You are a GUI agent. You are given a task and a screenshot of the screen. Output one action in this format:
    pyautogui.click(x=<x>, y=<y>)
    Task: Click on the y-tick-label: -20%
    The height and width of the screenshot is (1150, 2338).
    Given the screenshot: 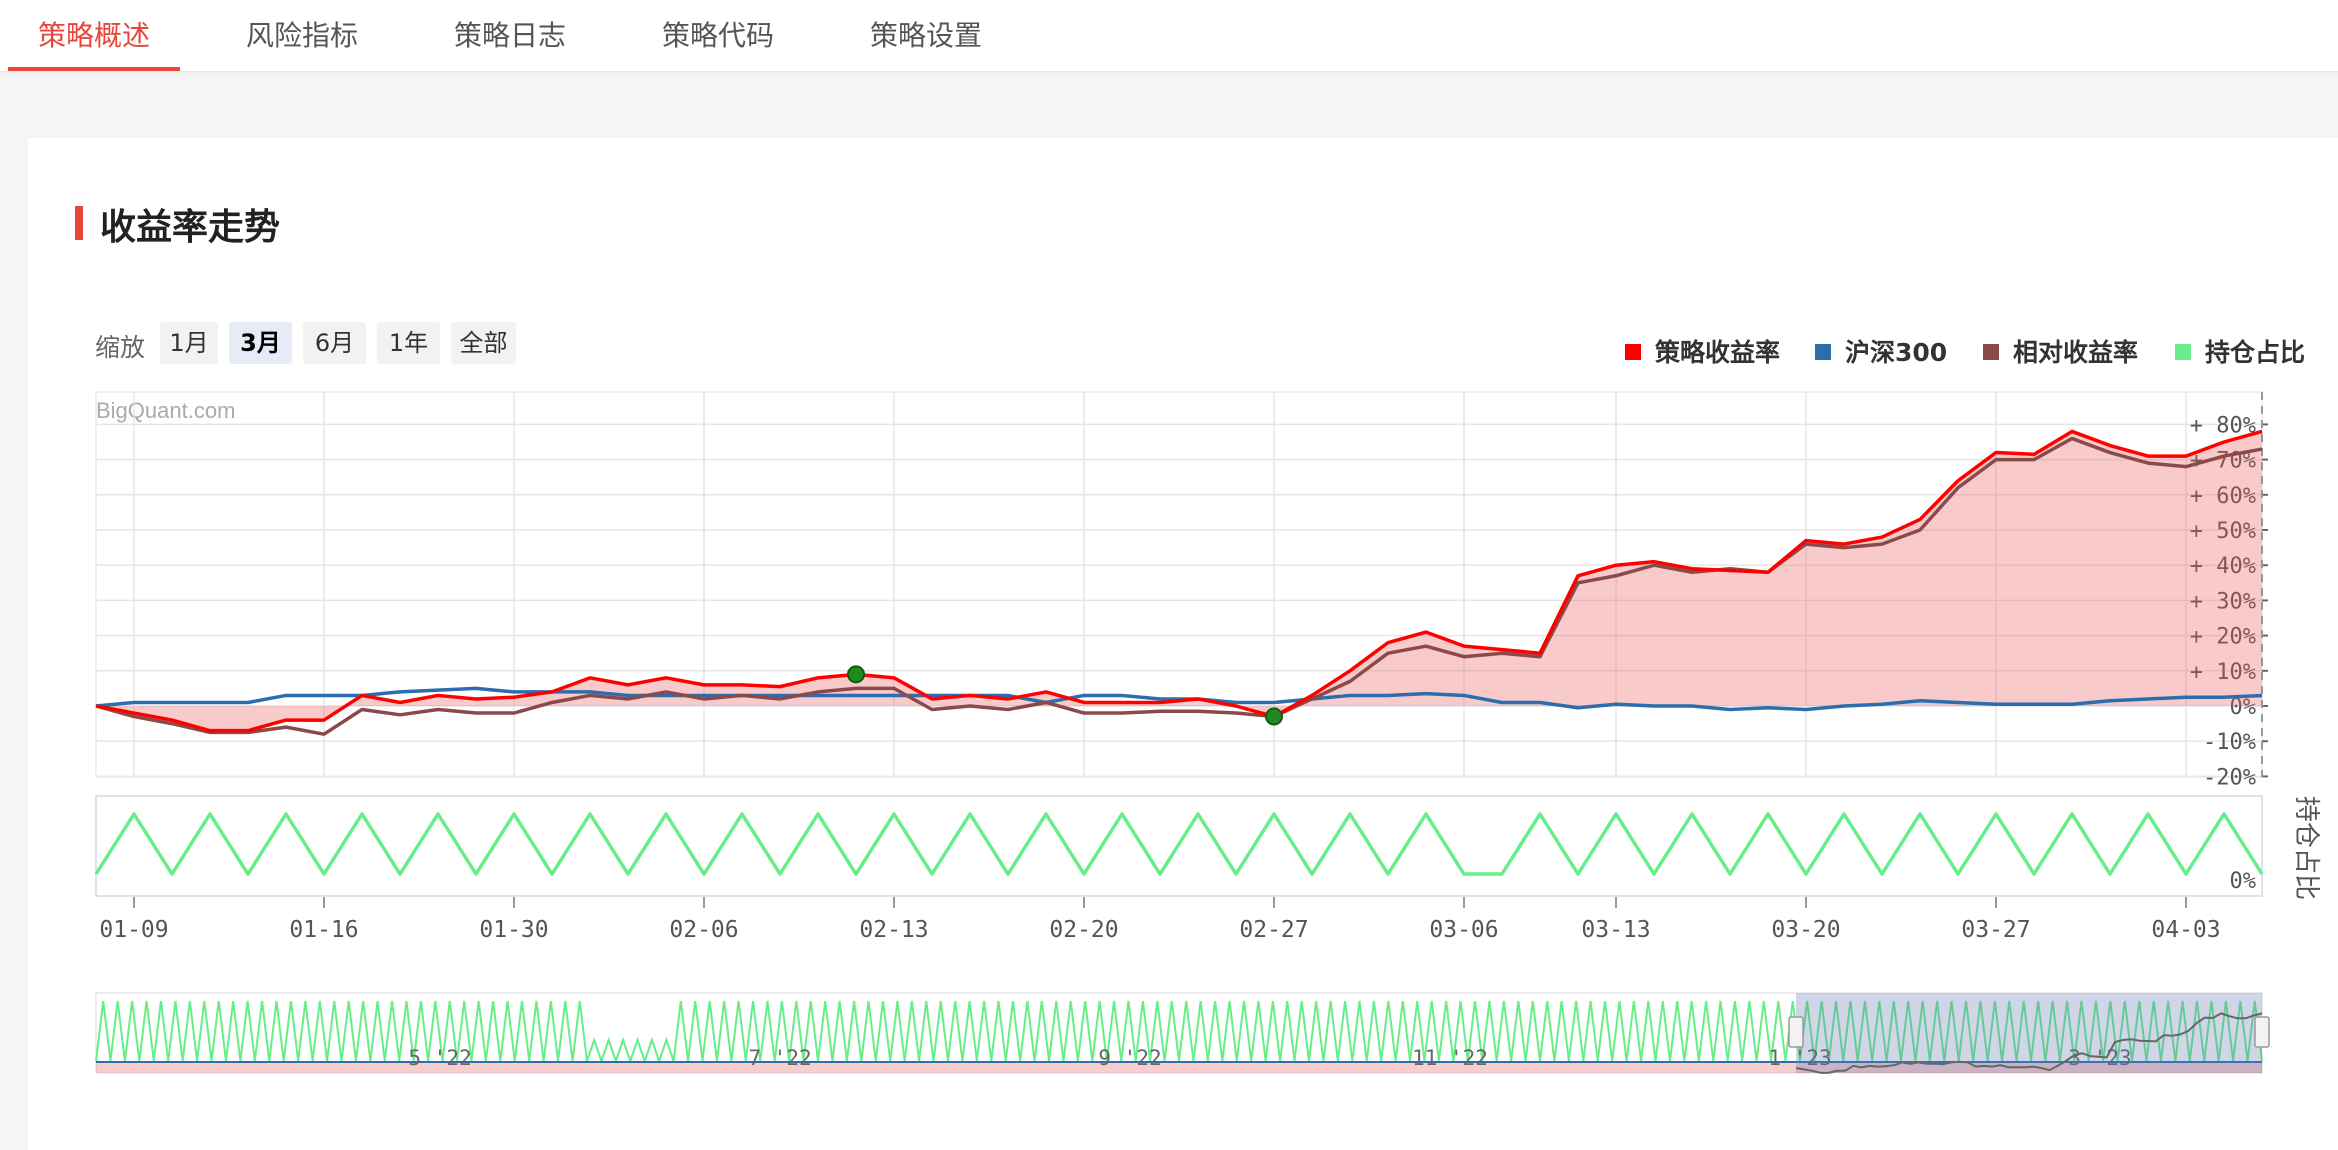 What is the action you would take?
    pyautogui.click(x=2229, y=777)
    